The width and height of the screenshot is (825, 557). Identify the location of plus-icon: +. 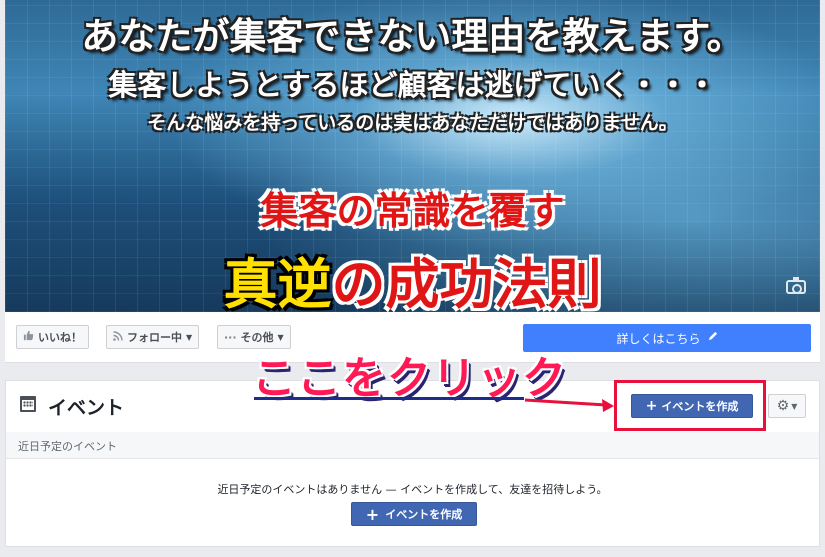
(372, 514).